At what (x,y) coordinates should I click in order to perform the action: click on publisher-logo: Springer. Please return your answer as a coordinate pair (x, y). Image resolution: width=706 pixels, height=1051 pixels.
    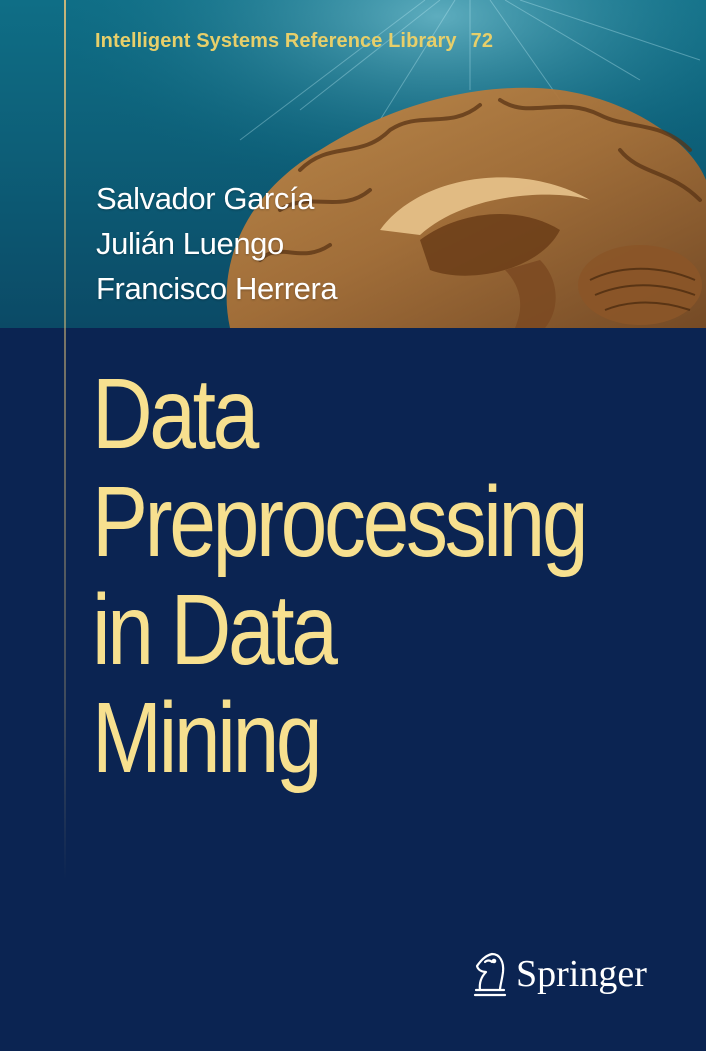
    Looking at the image, I should click on (558, 974).